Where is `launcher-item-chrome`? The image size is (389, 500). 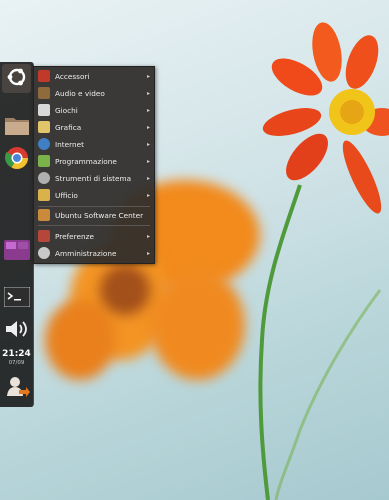 launcher-item-chrome is located at coordinates (16, 159).